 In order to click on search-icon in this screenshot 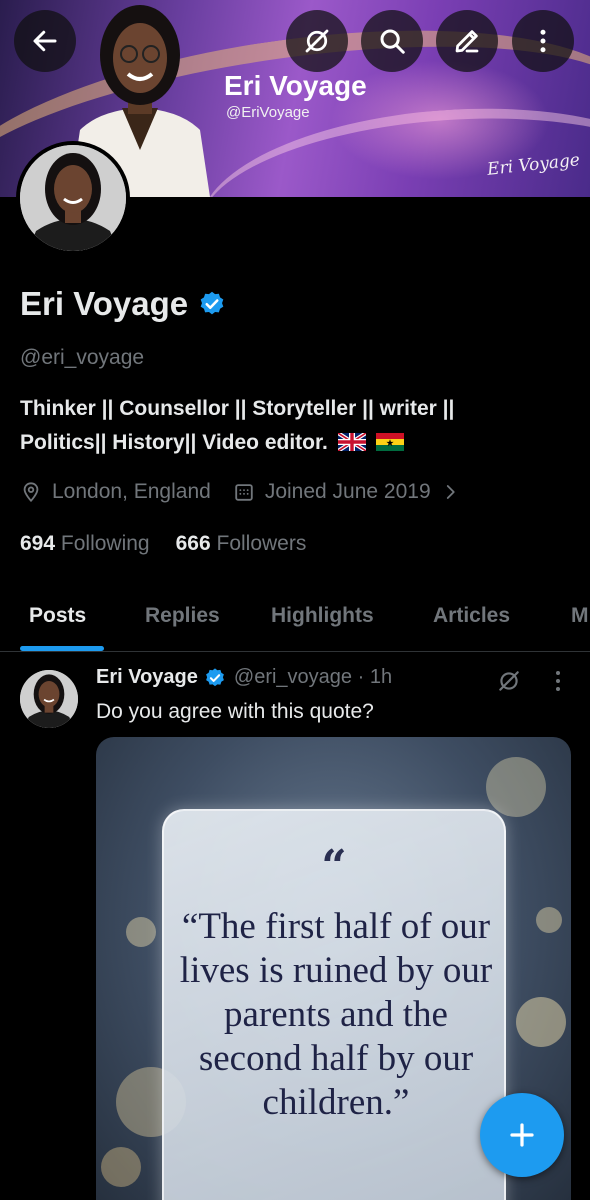, I will do `click(392, 41)`.